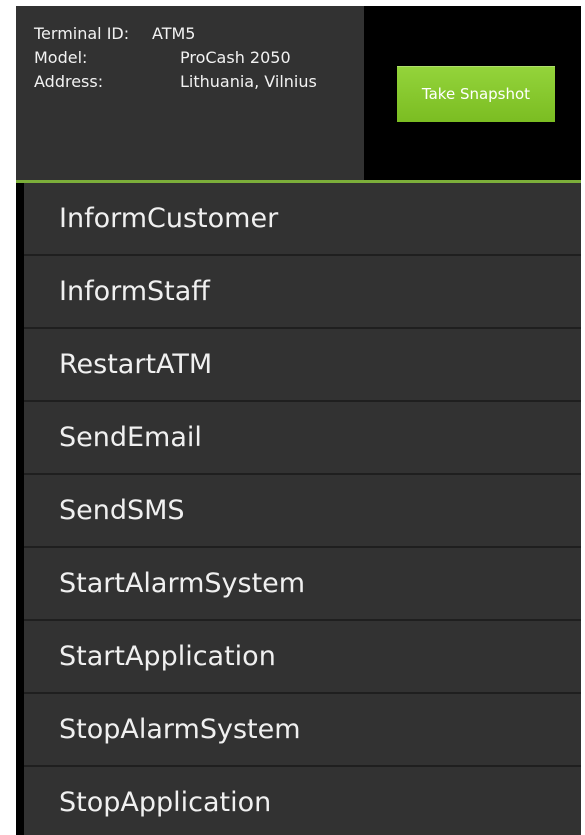  Describe the element at coordinates (180, 729) in the screenshot. I see `action-label: StopAlarmSystem` at that location.